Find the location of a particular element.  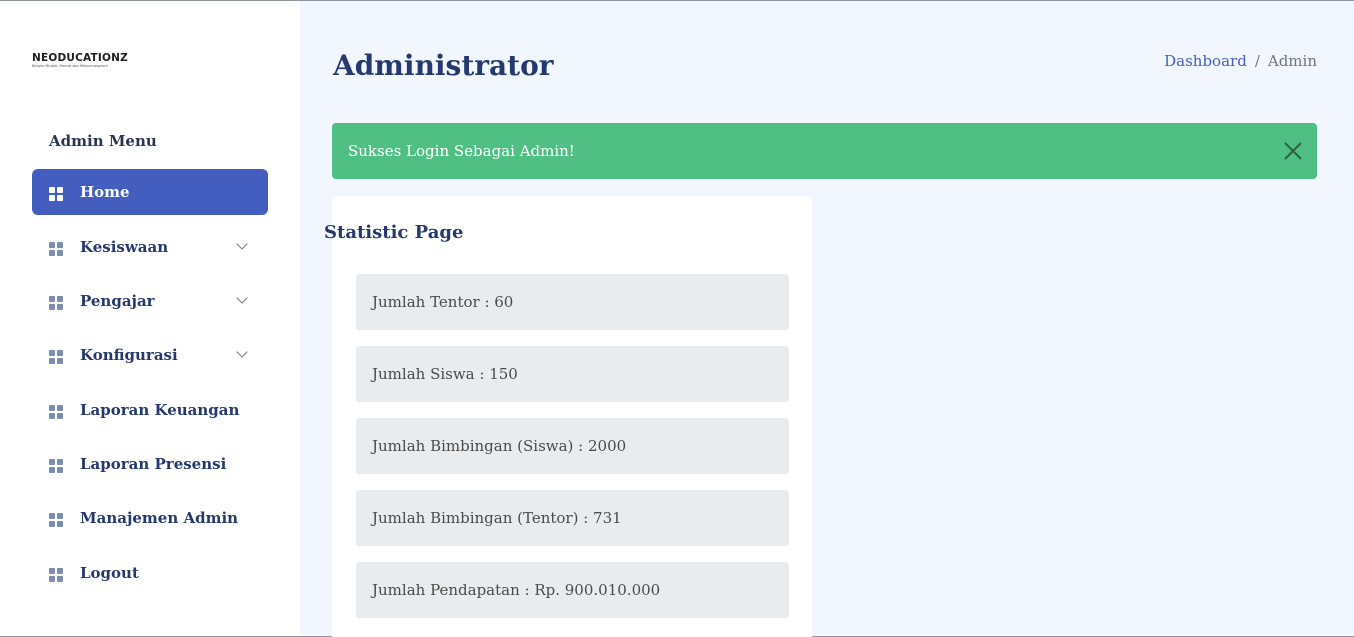

breadcrumb: Dashboard / Admin is located at coordinates (1240, 61).